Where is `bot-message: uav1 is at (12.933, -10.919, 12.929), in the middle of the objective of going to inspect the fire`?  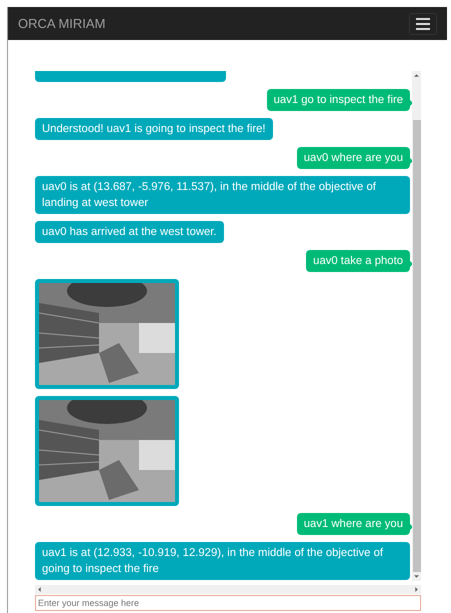
bot-message: uav1 is at (12.933, -10.919, 12.929), in the middle of the objective of going to inspect the fire is located at coordinates (222, 561).